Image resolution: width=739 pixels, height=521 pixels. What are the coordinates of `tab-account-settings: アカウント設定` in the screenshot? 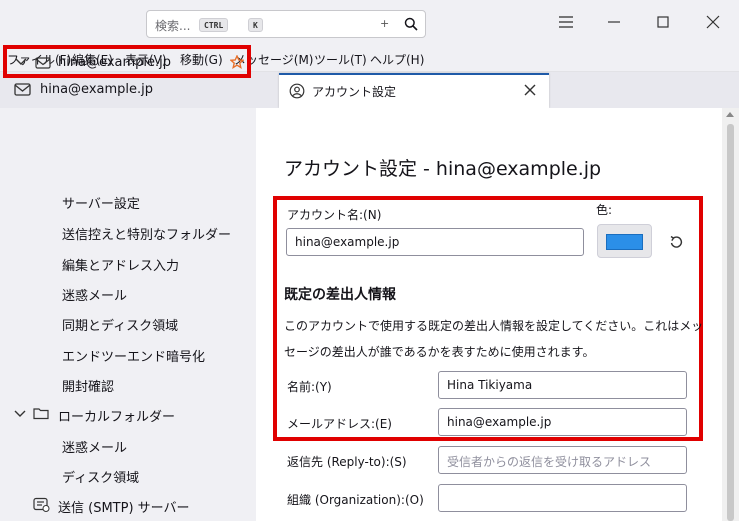 It's located at (414, 90).